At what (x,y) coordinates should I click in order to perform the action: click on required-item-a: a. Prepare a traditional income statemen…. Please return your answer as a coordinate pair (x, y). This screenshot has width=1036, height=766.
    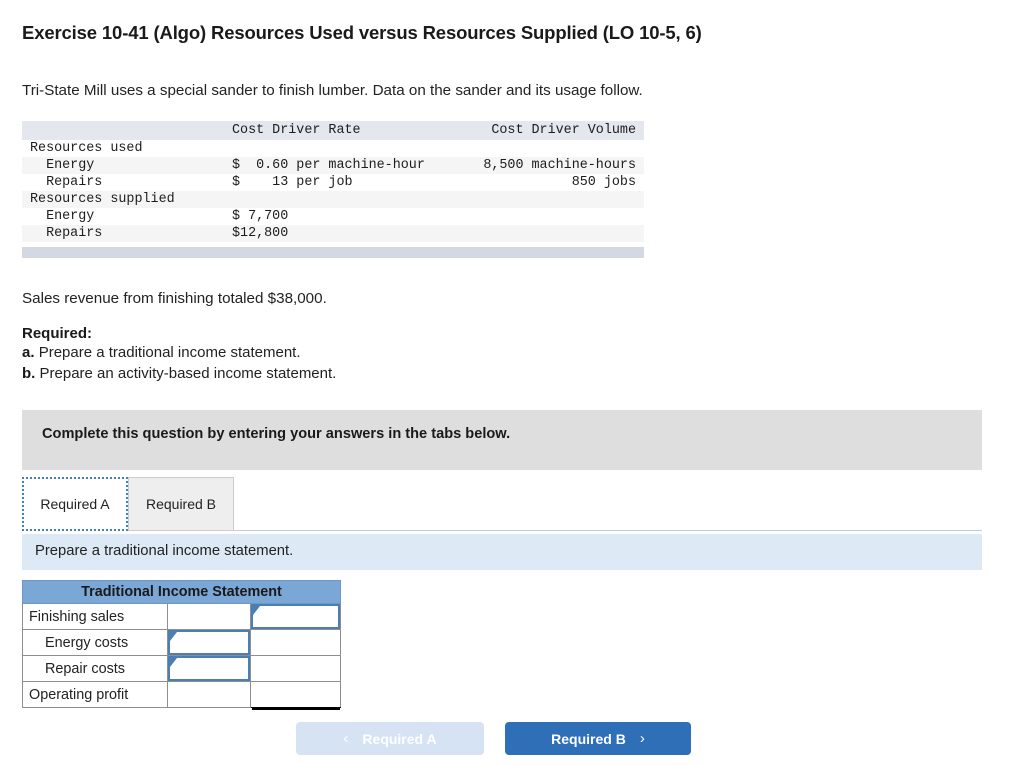
    Looking at the image, I should click on (161, 352).